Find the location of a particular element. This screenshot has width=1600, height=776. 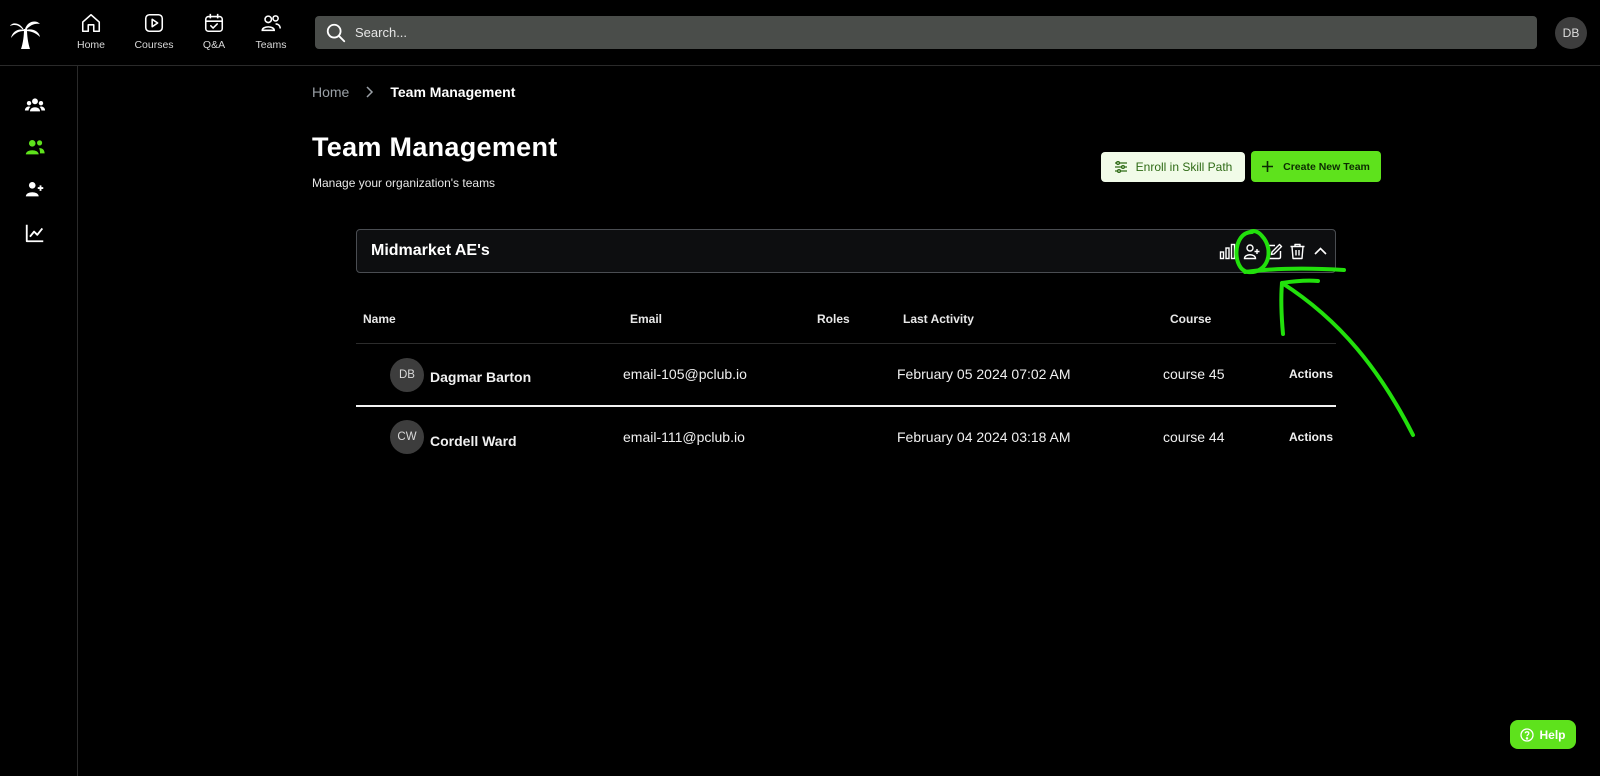

nav-courses-label: Courses is located at coordinates (154, 45).